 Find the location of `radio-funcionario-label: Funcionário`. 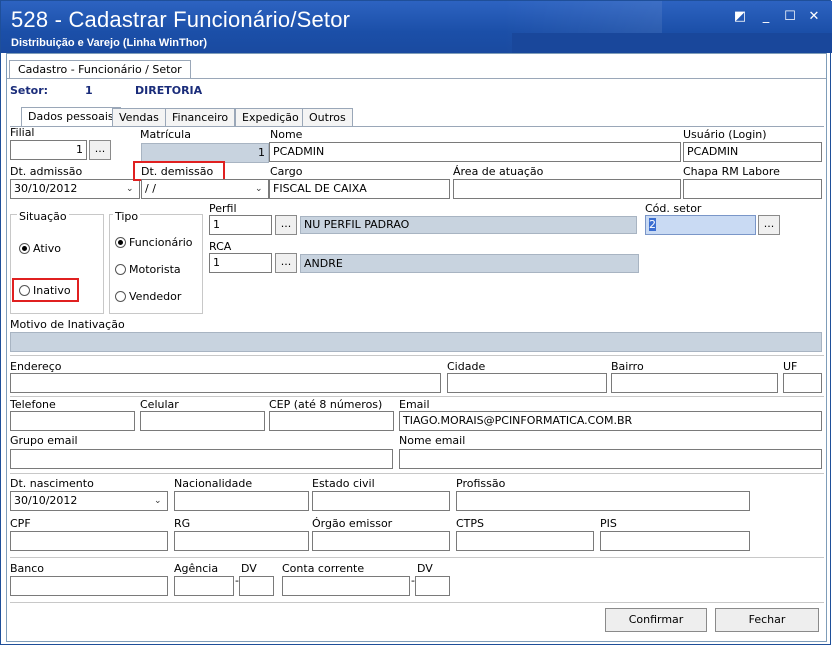

radio-funcionario-label: Funcionário is located at coordinates (161, 242).